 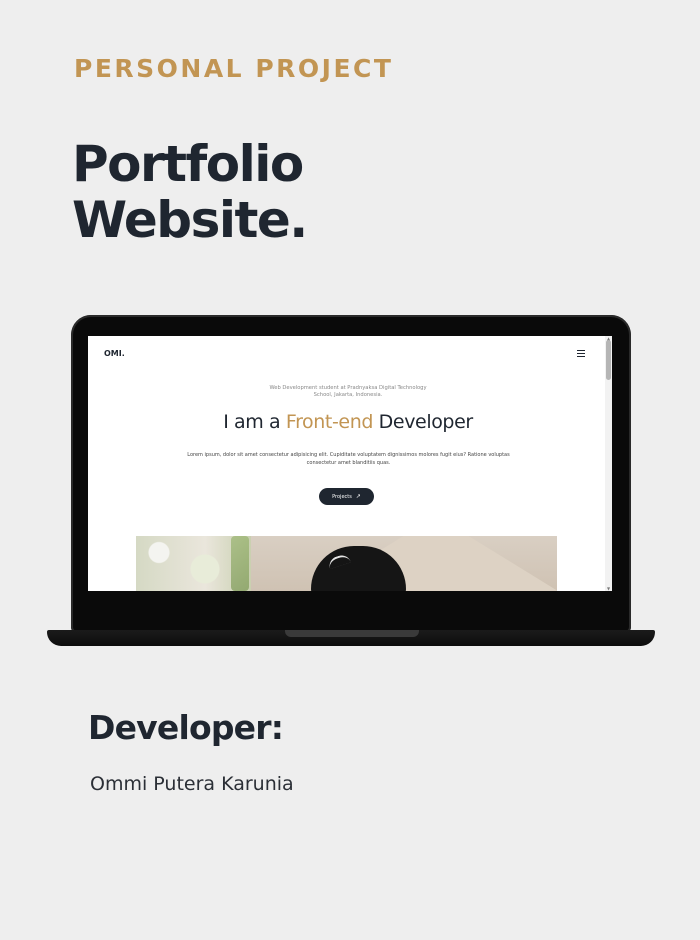 What do you see at coordinates (608, 463) in the screenshot?
I see `scrollbar: ▲ ▼` at bounding box center [608, 463].